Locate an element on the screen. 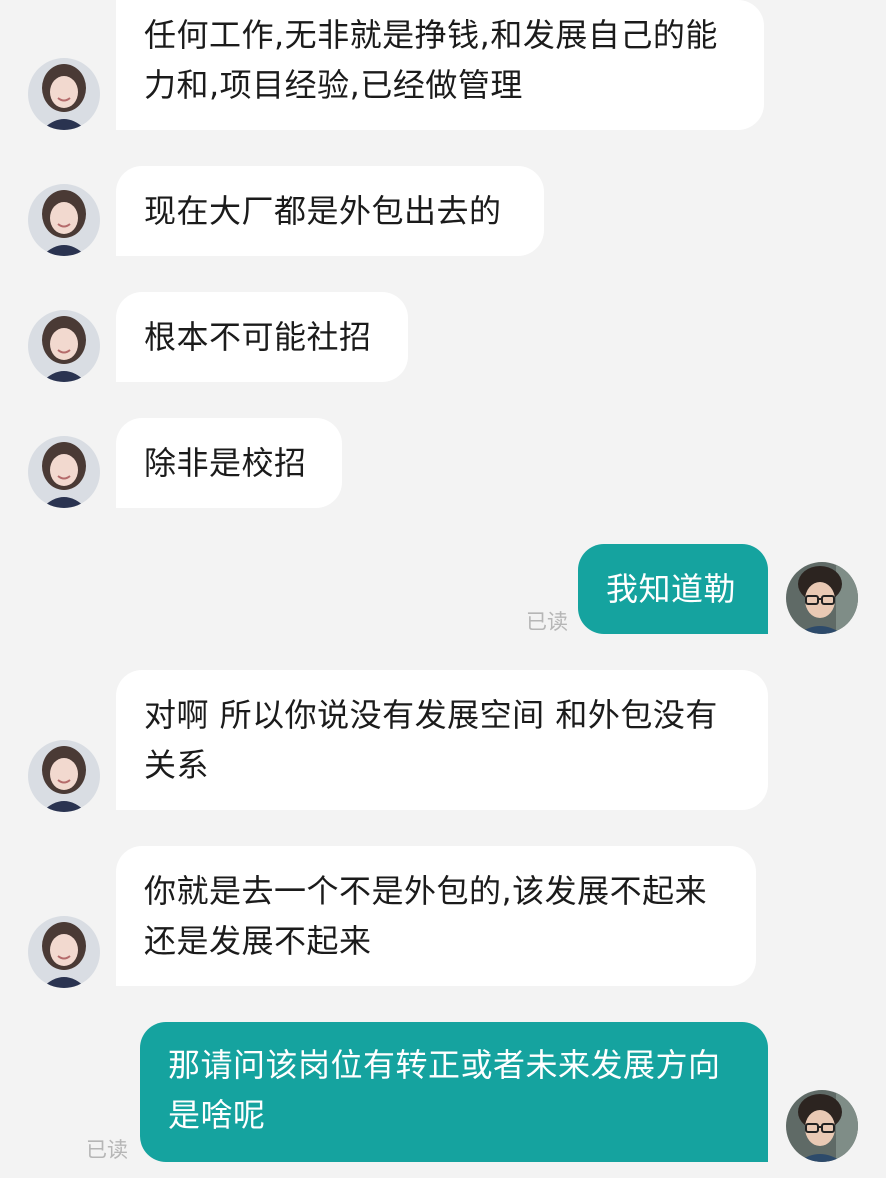 The width and height of the screenshot is (886, 1178). message-bubble-incoming: 对啊 所以你说没有发展空间 和外包没有关系 is located at coordinates (442, 740).